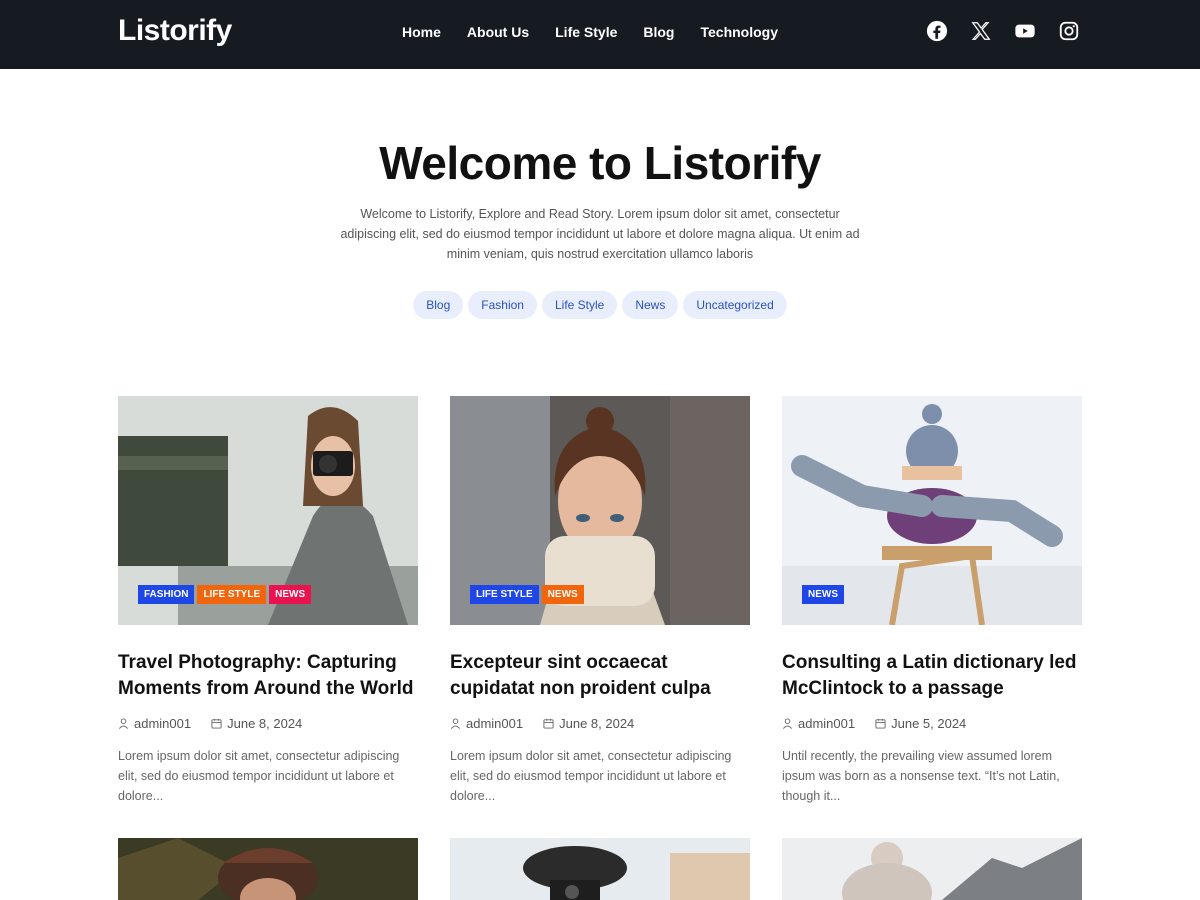 The image size is (1200, 900). I want to click on page-title: Welcome to Listorify, so click(600, 163).